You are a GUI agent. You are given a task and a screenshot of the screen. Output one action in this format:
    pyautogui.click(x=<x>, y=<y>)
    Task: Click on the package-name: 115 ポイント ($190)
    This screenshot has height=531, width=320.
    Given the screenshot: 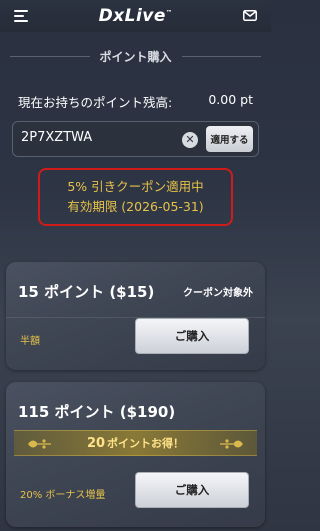 What is the action you would take?
    pyautogui.click(x=97, y=412)
    